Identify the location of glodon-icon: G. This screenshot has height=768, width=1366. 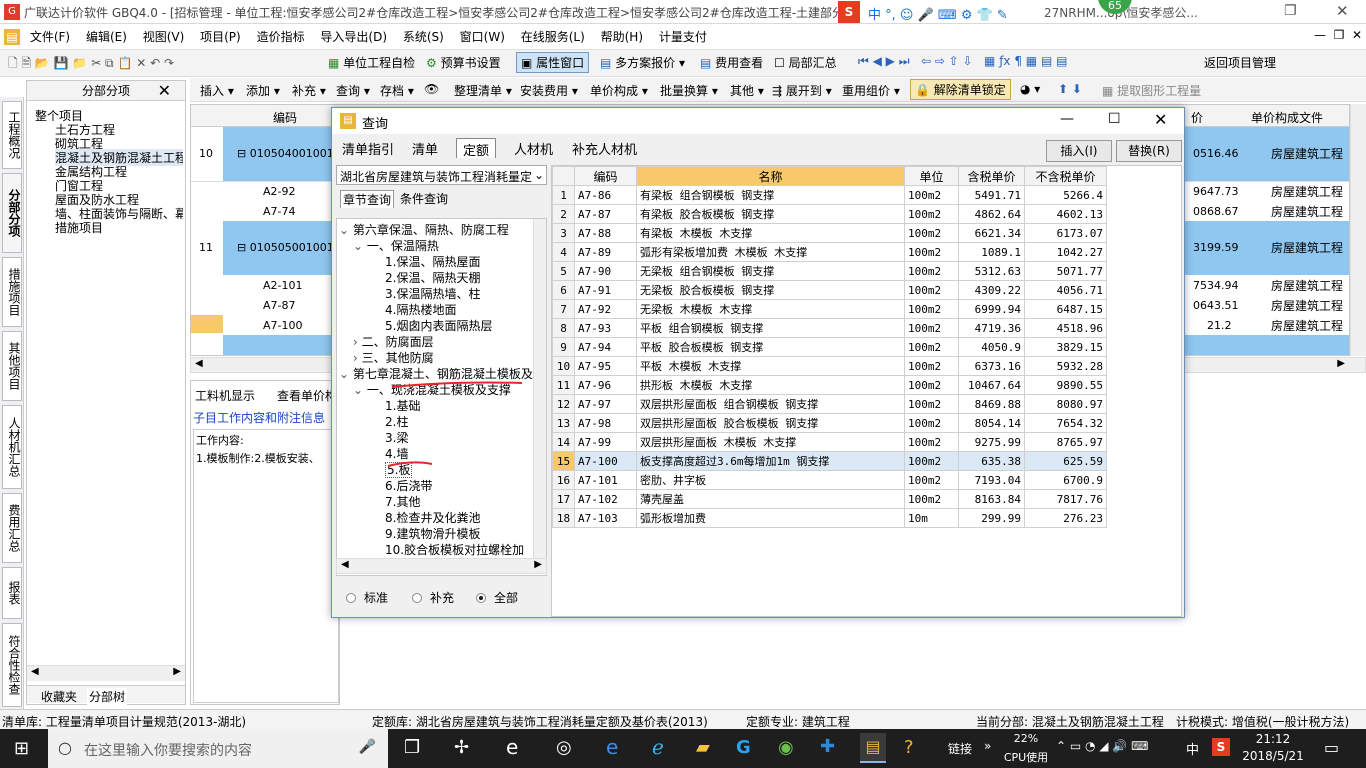
(743, 747).